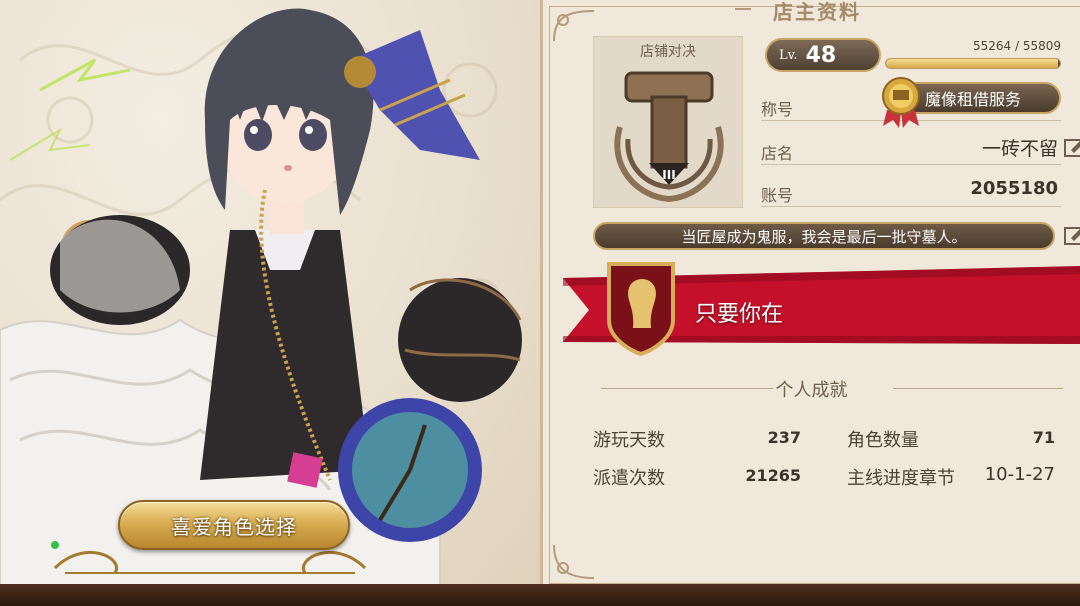 Image resolution: width=1080 pixels, height=606 pixels. I want to click on ribbon-banner, so click(821, 309).